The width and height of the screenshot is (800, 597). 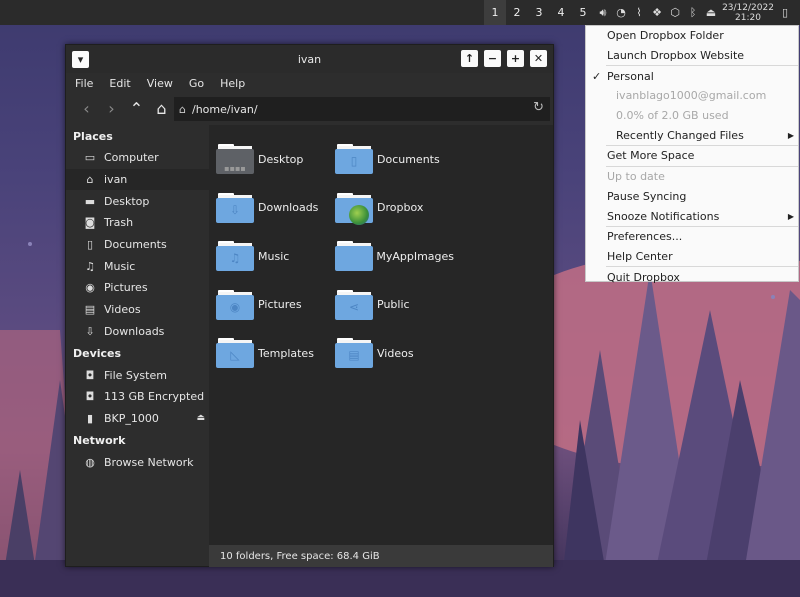 I want to click on menu-file: File, so click(x=84, y=83).